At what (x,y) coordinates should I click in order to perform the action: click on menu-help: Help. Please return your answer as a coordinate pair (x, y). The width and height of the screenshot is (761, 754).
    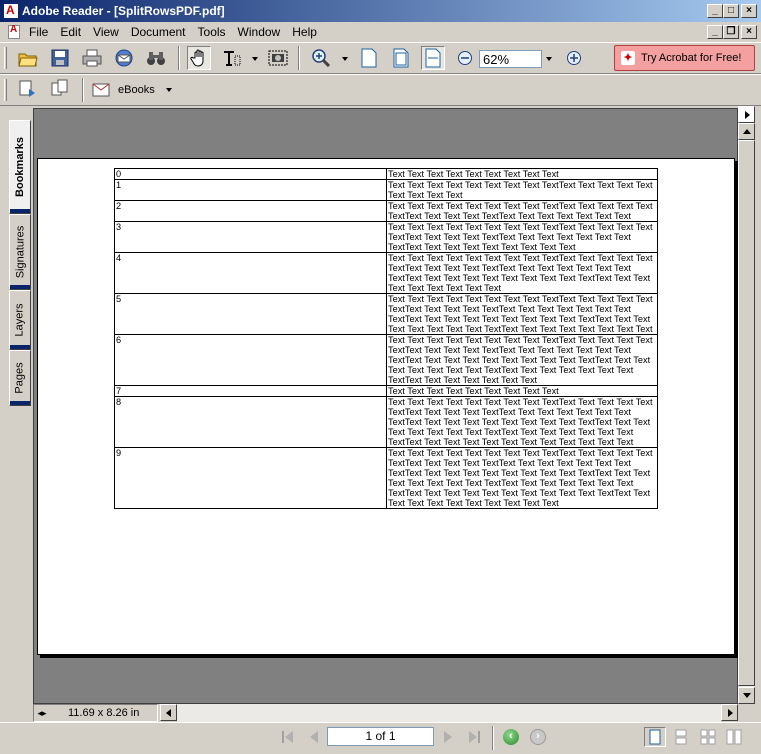
    Looking at the image, I should click on (304, 32).